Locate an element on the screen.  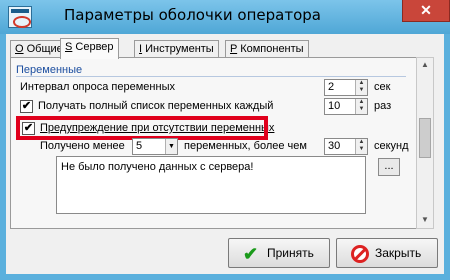
app-icon is located at coordinates (20, 17).